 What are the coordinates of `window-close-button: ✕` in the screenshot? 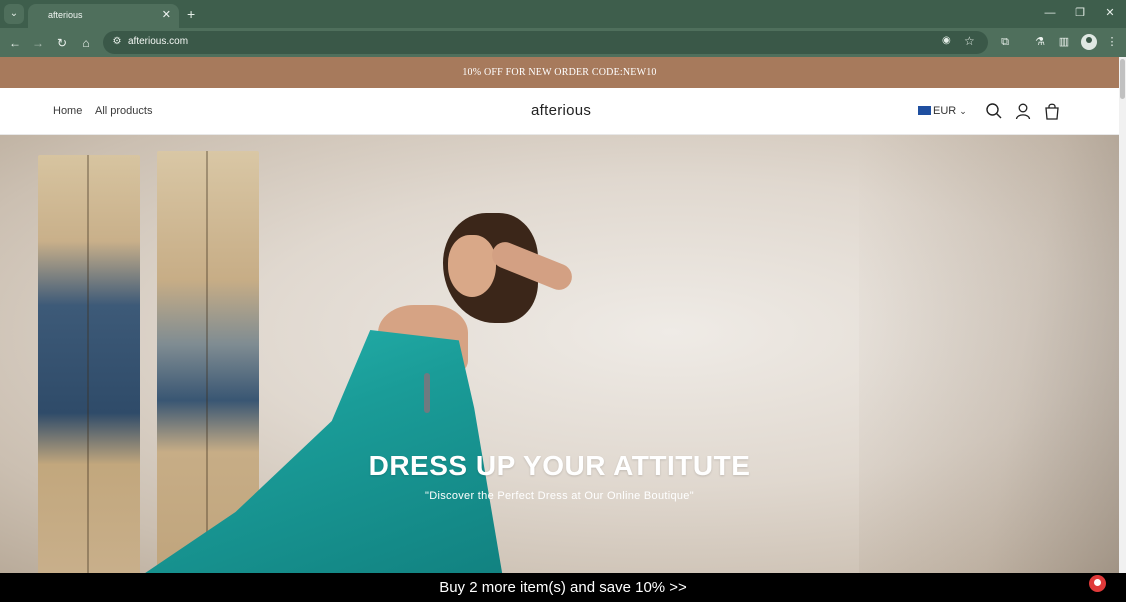 It's located at (1110, 13).